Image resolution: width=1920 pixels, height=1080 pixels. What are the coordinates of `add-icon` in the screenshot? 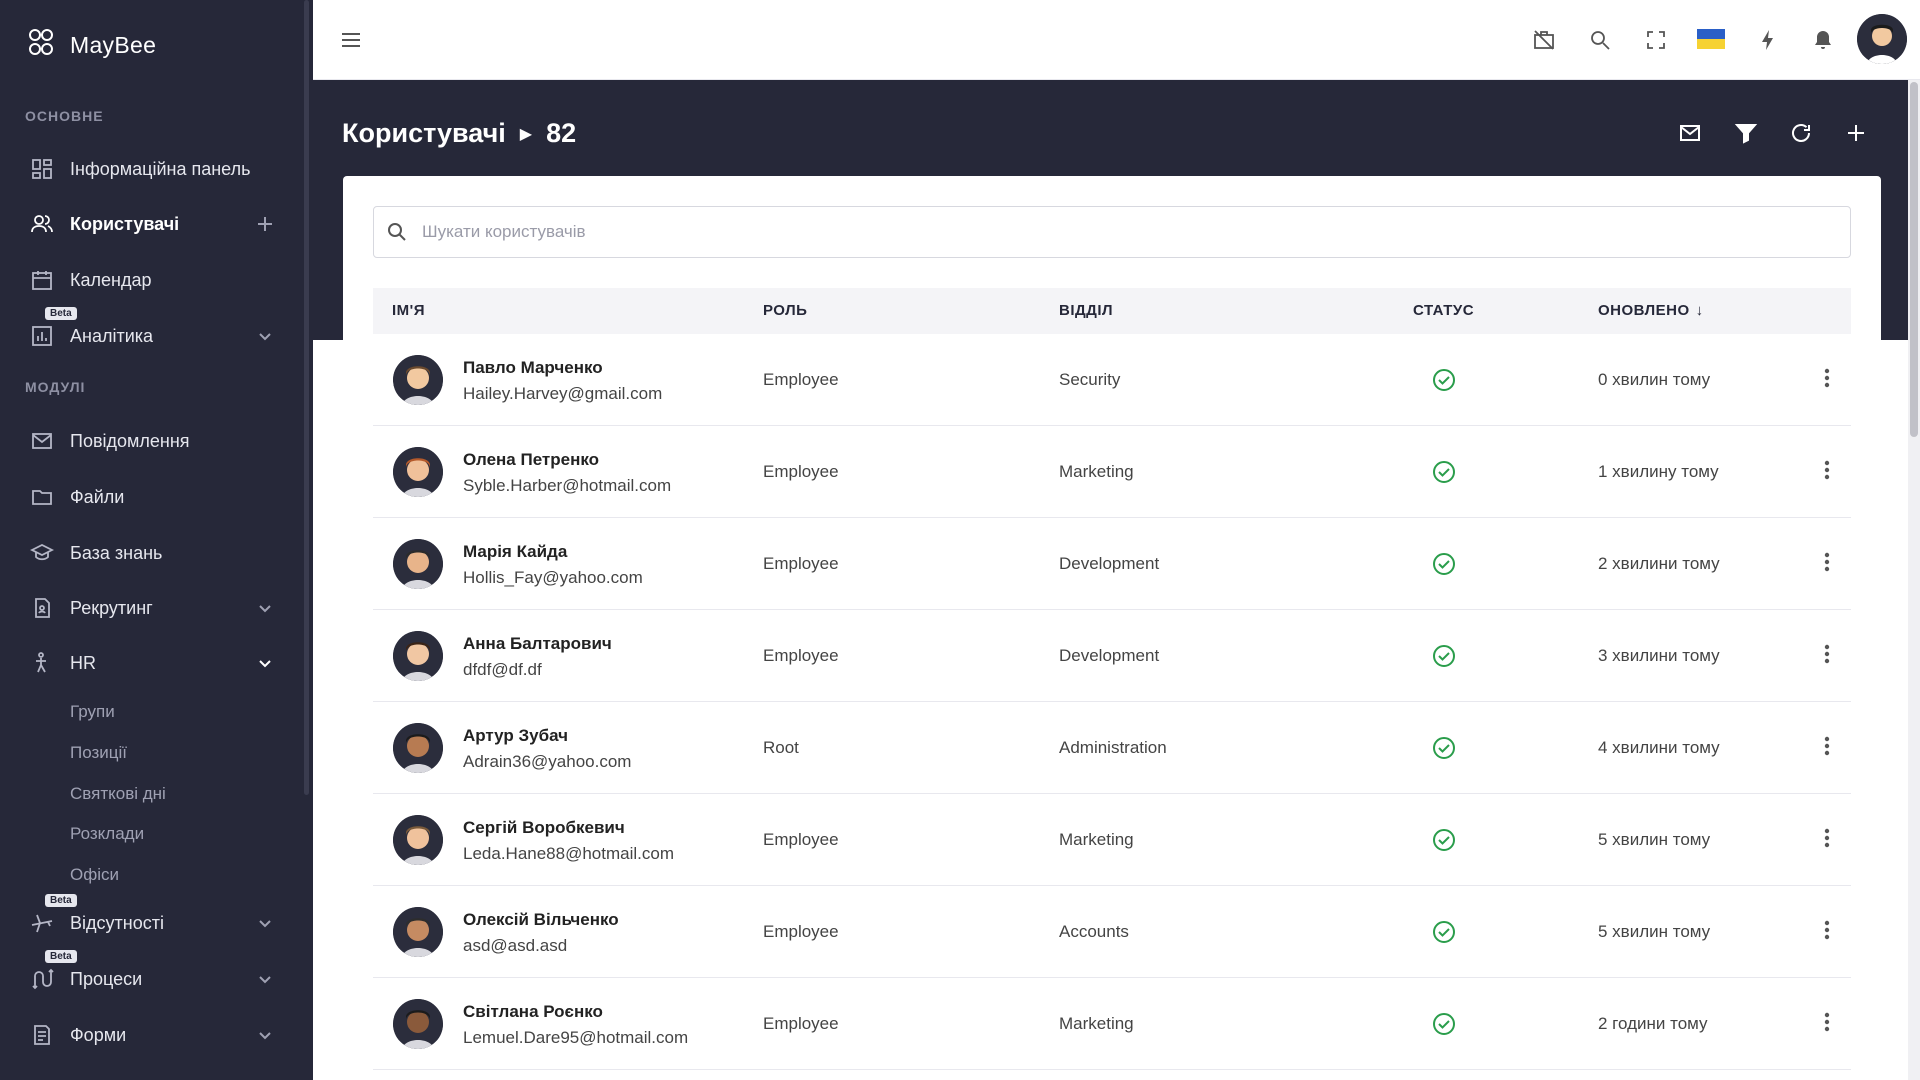 It's located at (1856, 133).